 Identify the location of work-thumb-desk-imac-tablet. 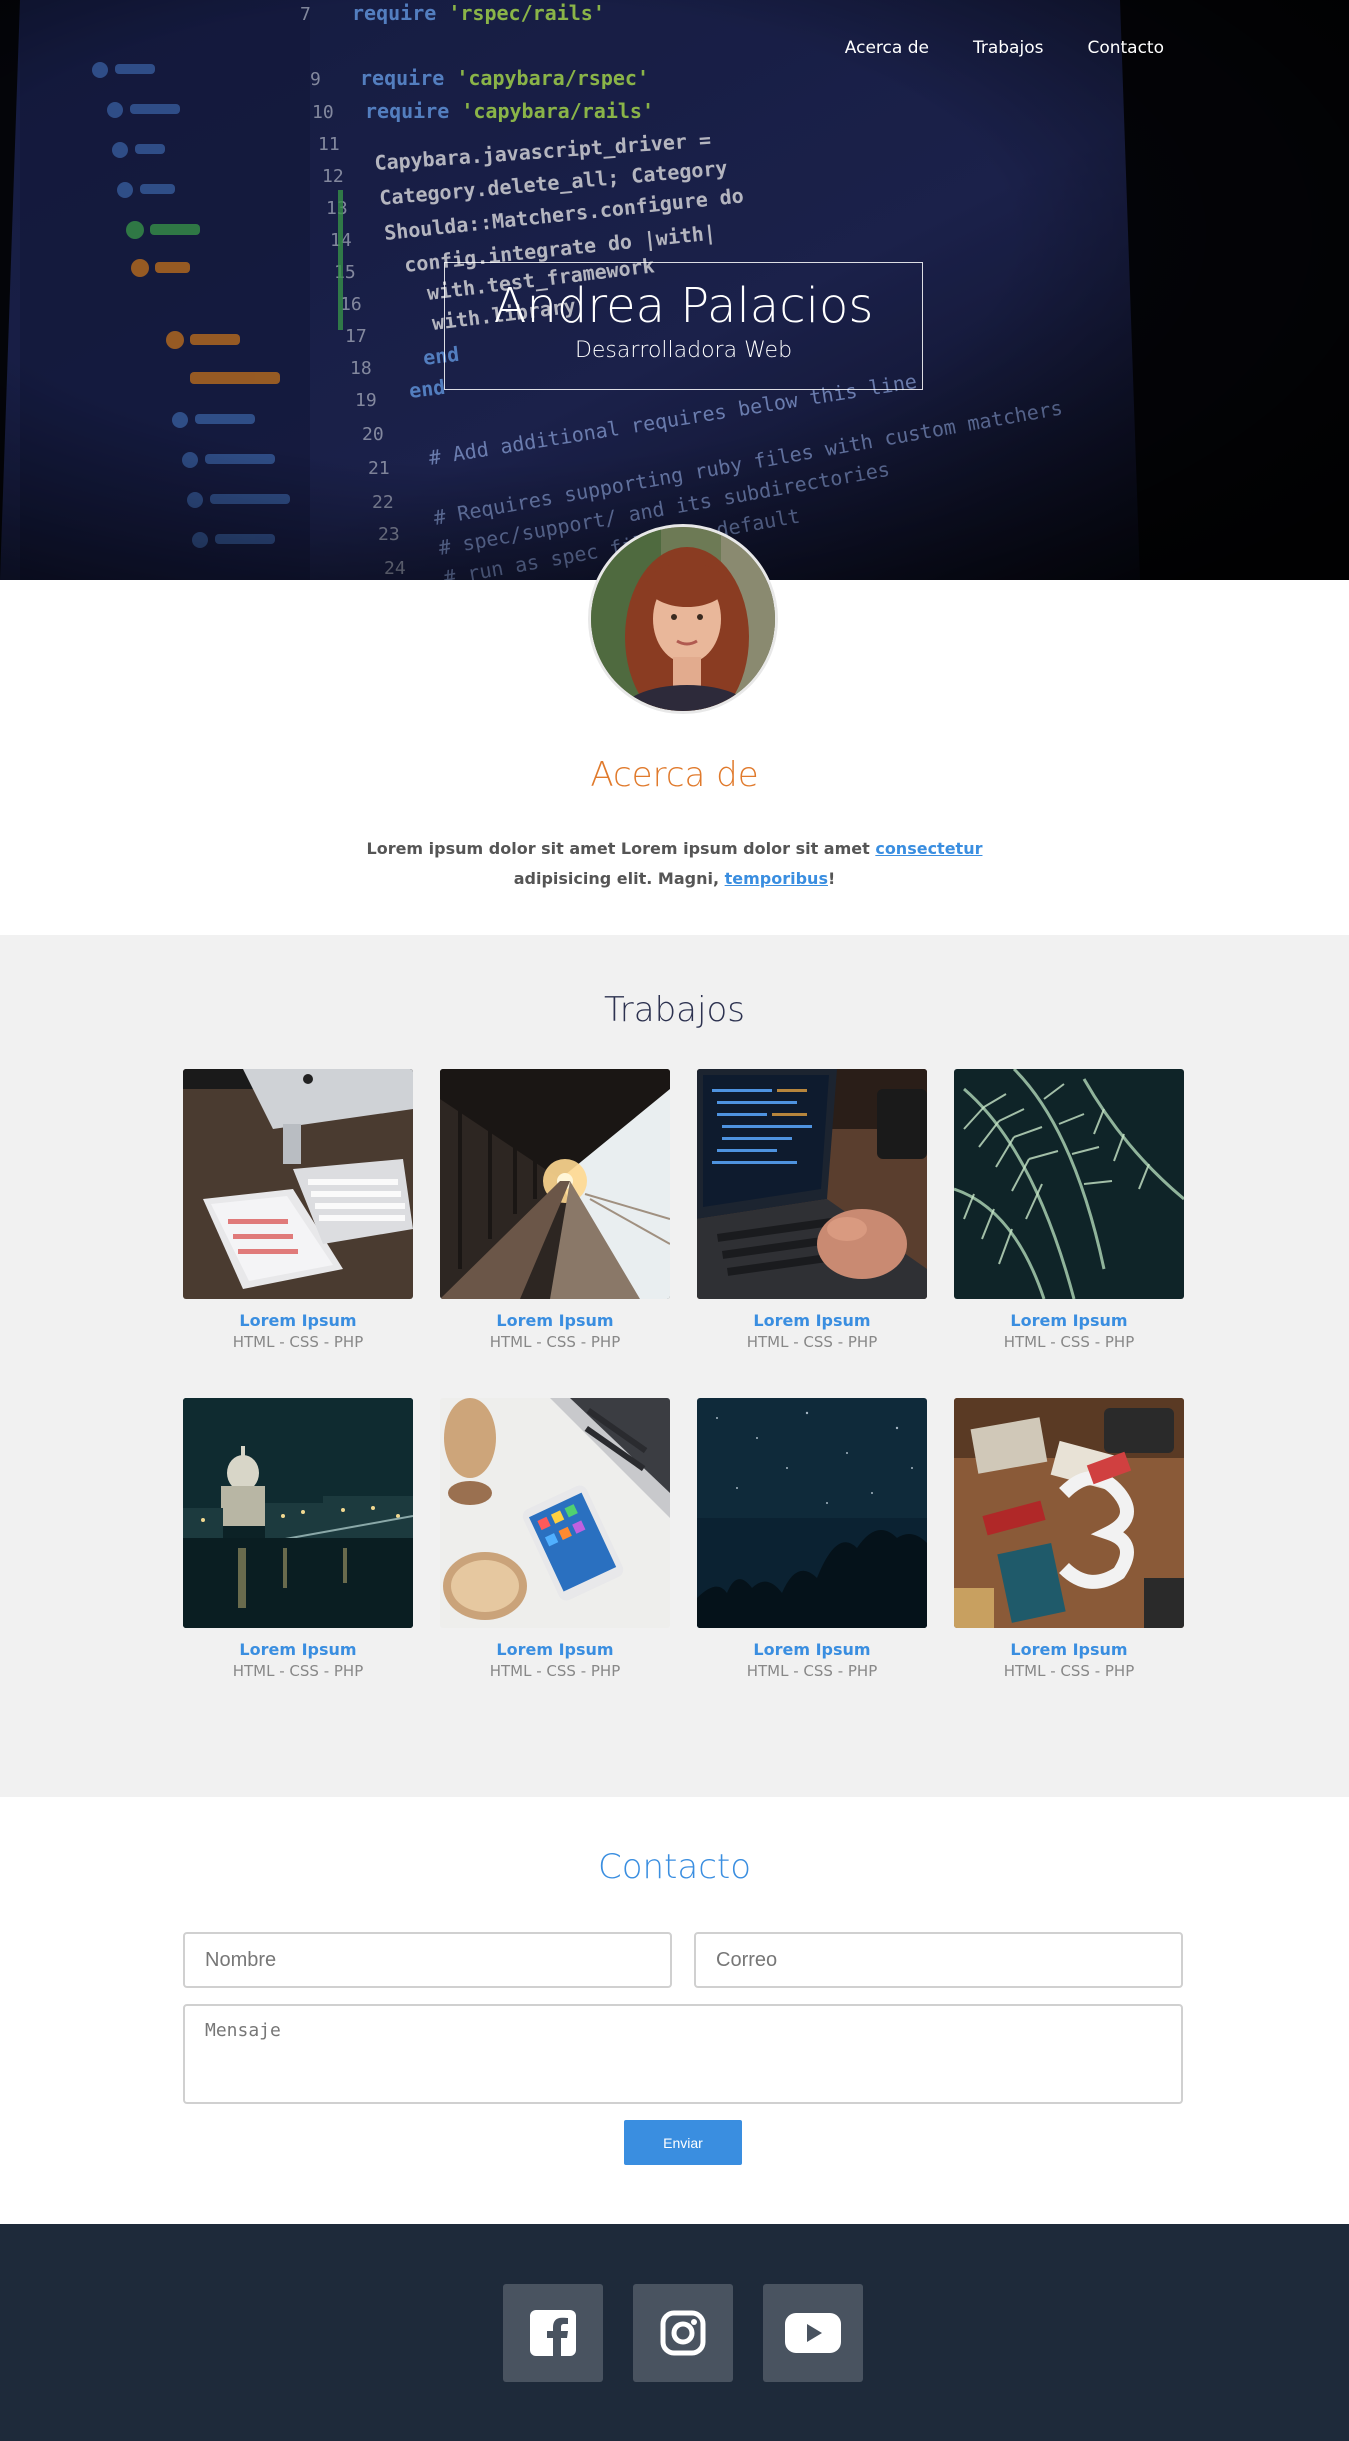
(298, 1184).